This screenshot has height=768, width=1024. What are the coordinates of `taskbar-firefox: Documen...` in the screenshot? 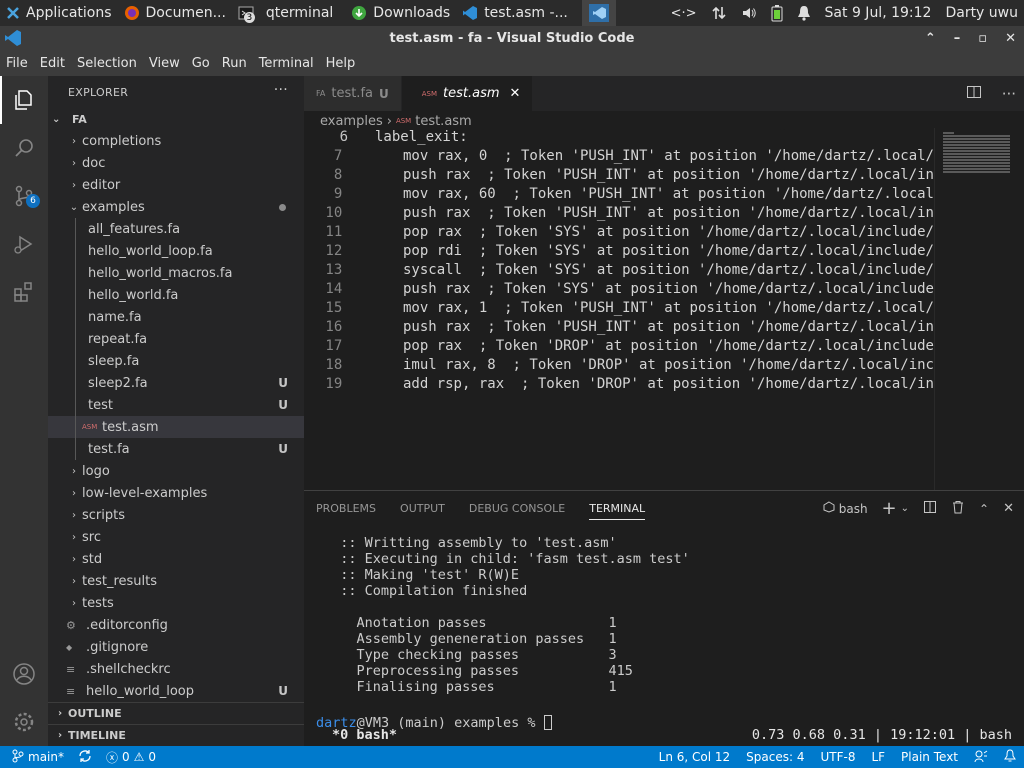 It's located at (175, 13).